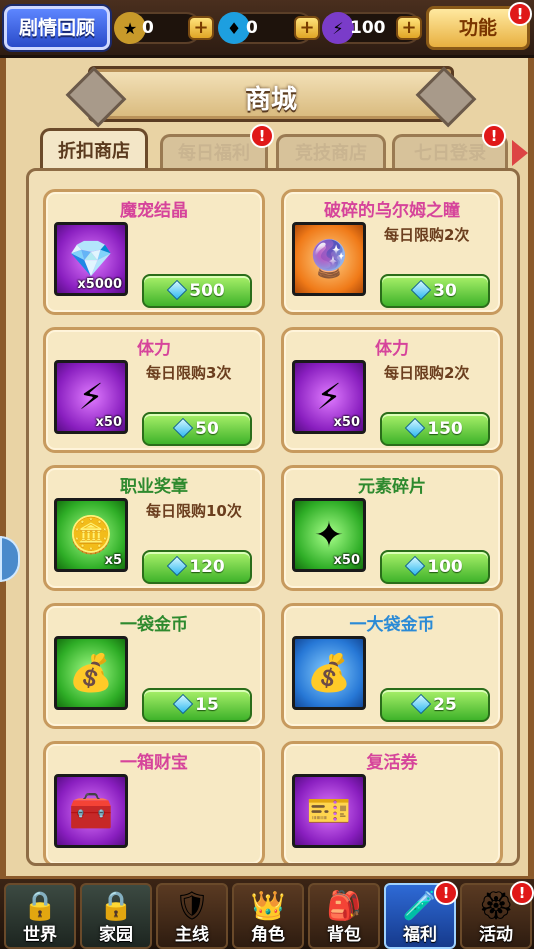  I want to click on tab-arena-shop: 竞技商店, so click(331, 153).